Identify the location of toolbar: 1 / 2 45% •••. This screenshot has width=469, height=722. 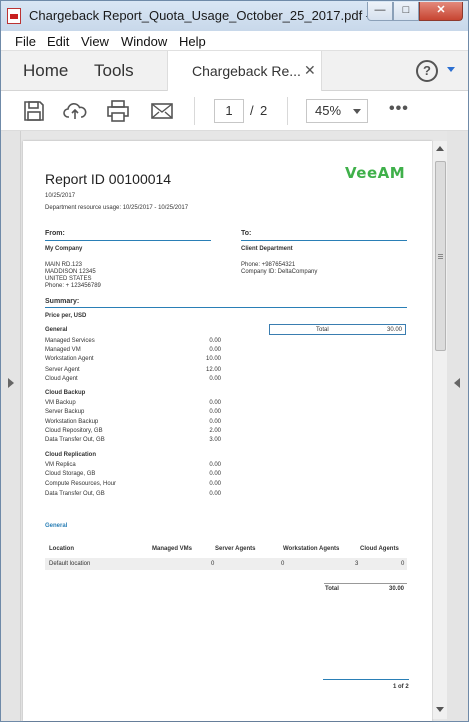
(234, 111).